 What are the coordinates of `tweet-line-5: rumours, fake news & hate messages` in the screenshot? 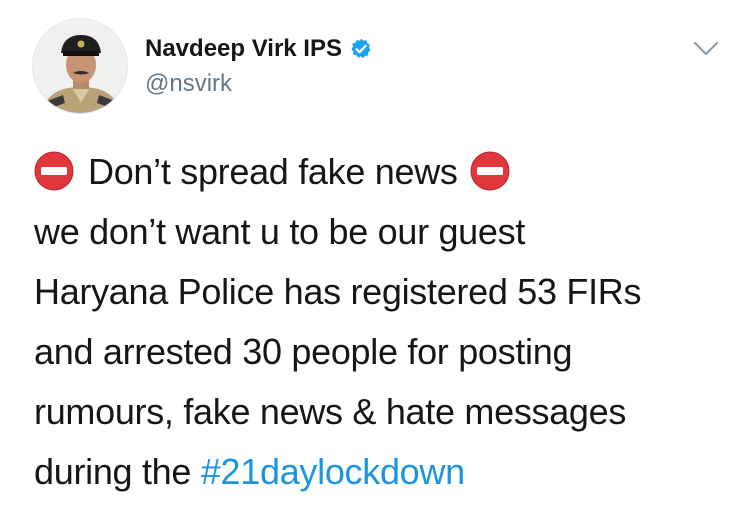 It's located at (330, 411).